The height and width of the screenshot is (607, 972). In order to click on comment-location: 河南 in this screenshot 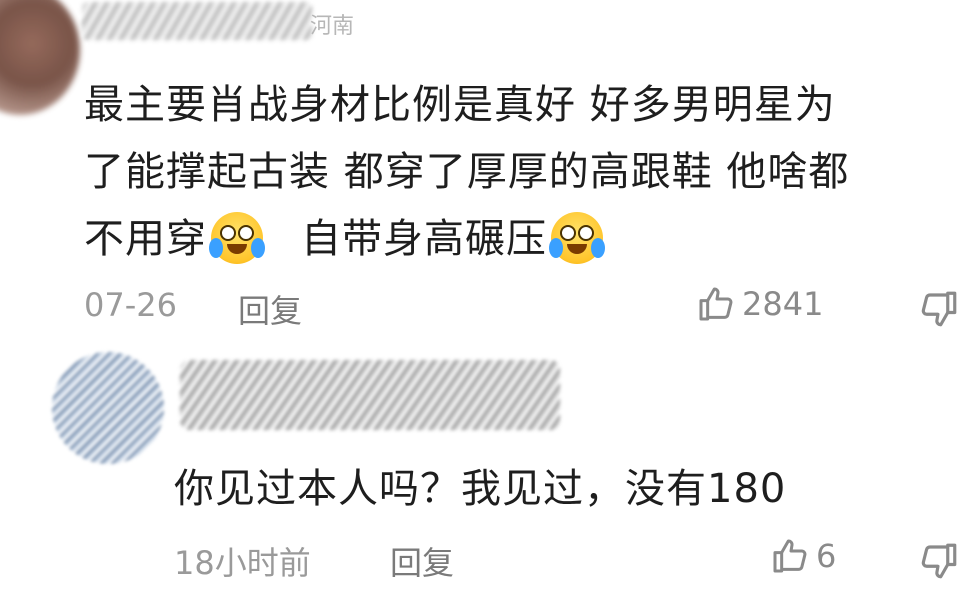, I will do `click(332, 26)`.